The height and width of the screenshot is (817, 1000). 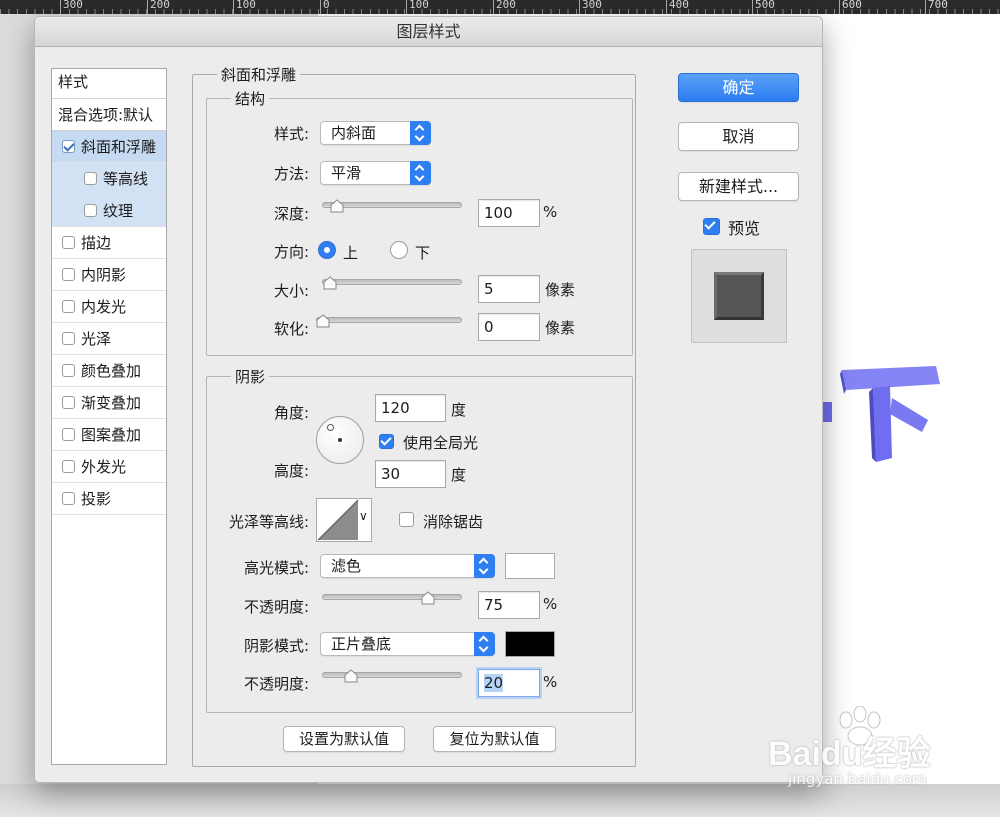 I want to click on highlight-mode-value: 滤色, so click(x=346, y=566).